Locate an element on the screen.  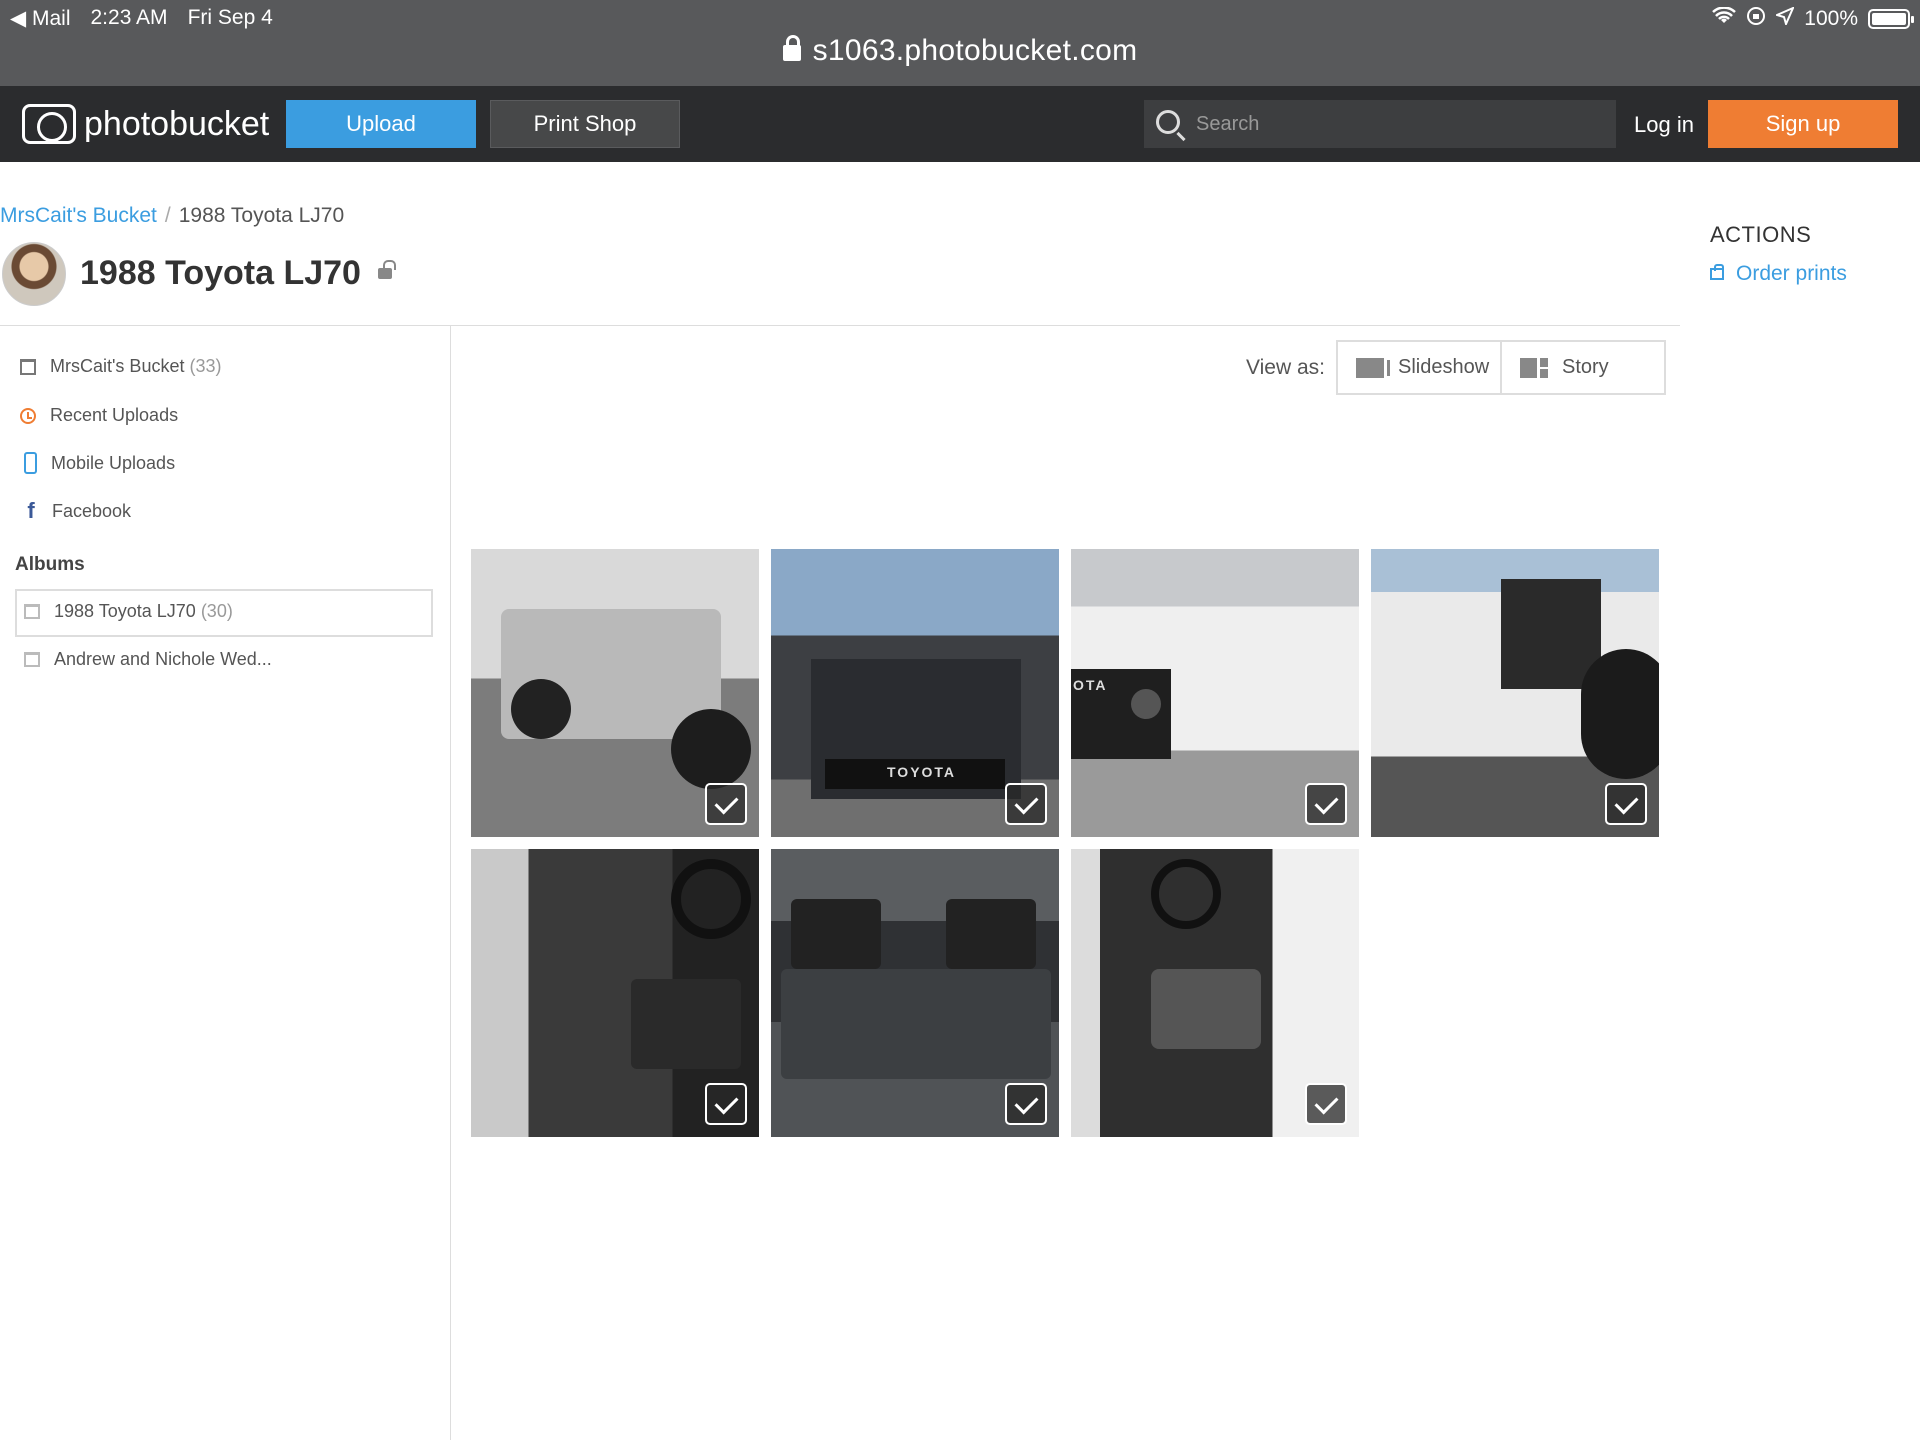
url-text: s1063.photobucket.com is located at coordinates (975, 50).